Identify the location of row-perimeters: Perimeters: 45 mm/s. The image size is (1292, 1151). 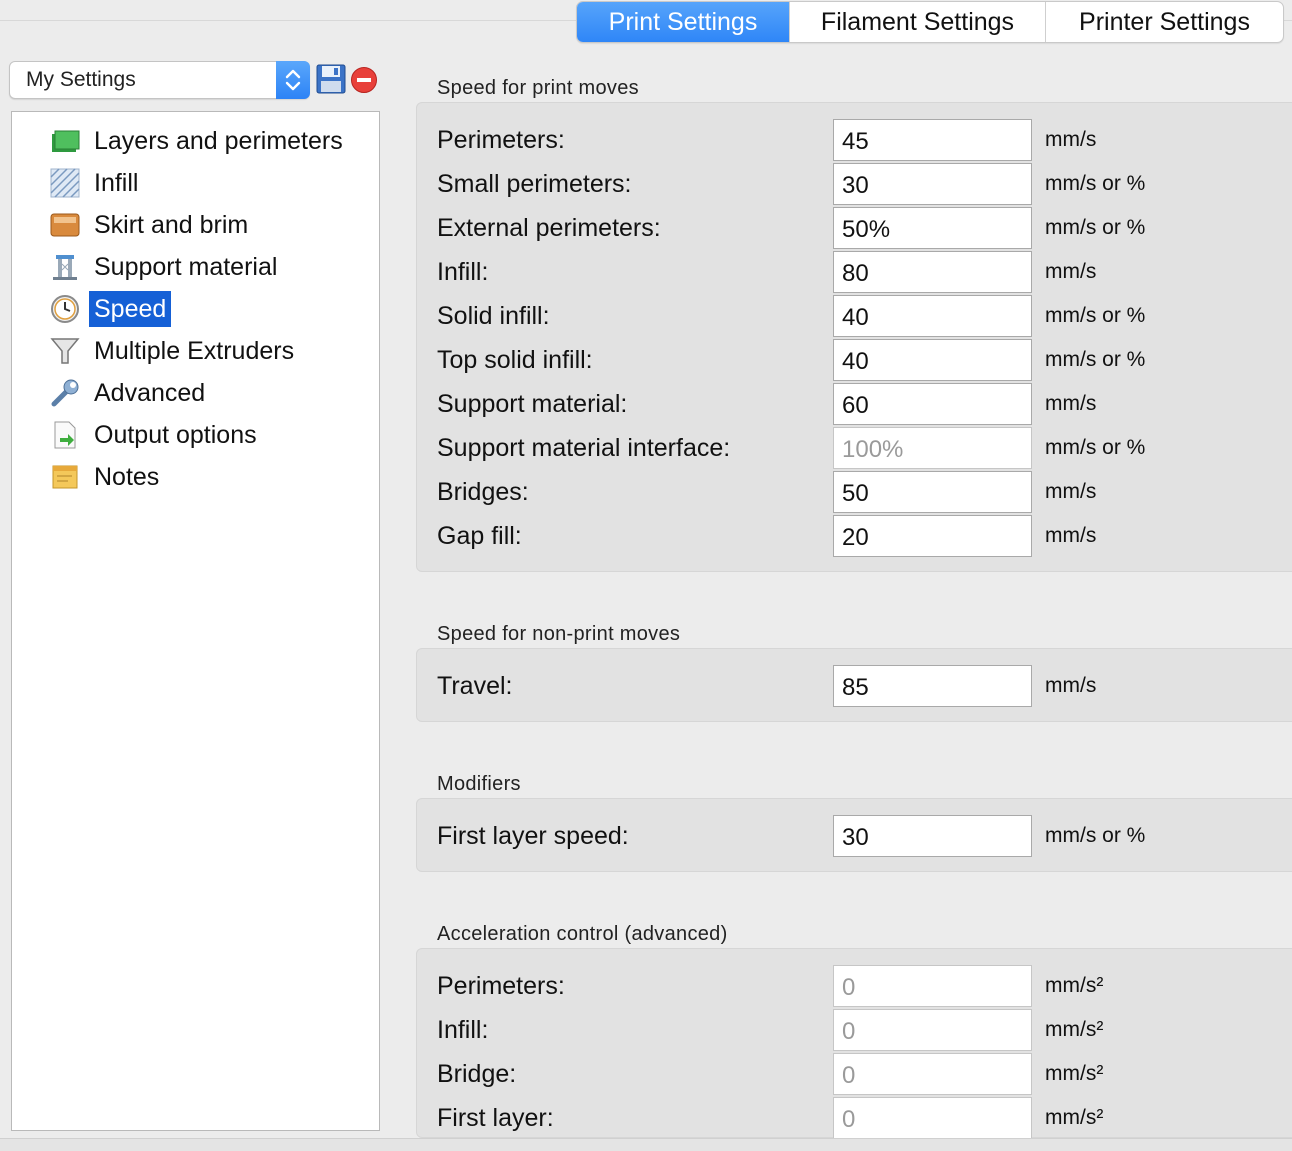
(854, 141).